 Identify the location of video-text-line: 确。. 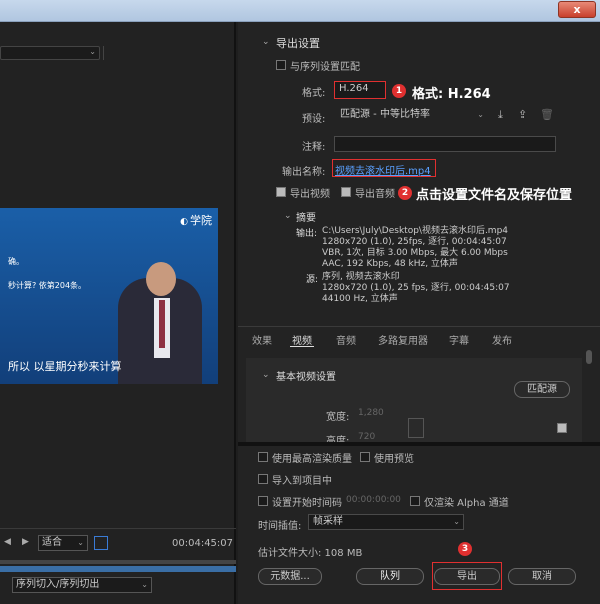
(16, 261).